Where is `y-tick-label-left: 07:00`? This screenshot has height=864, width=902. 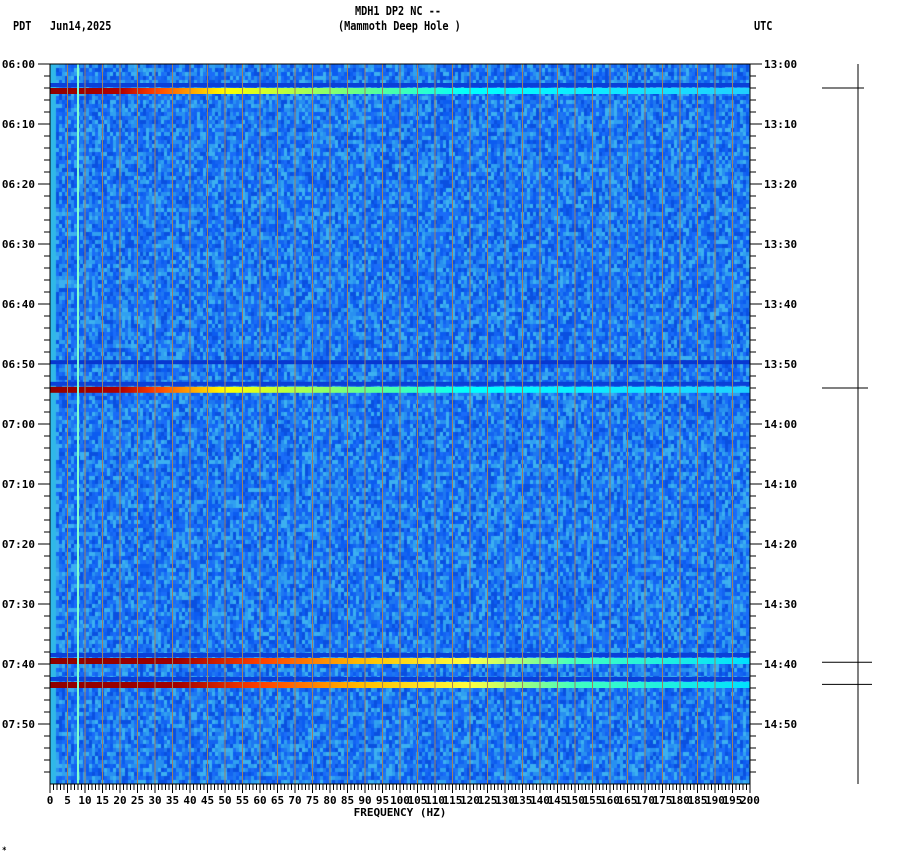
y-tick-label-left: 07:00 is located at coordinates (18, 424).